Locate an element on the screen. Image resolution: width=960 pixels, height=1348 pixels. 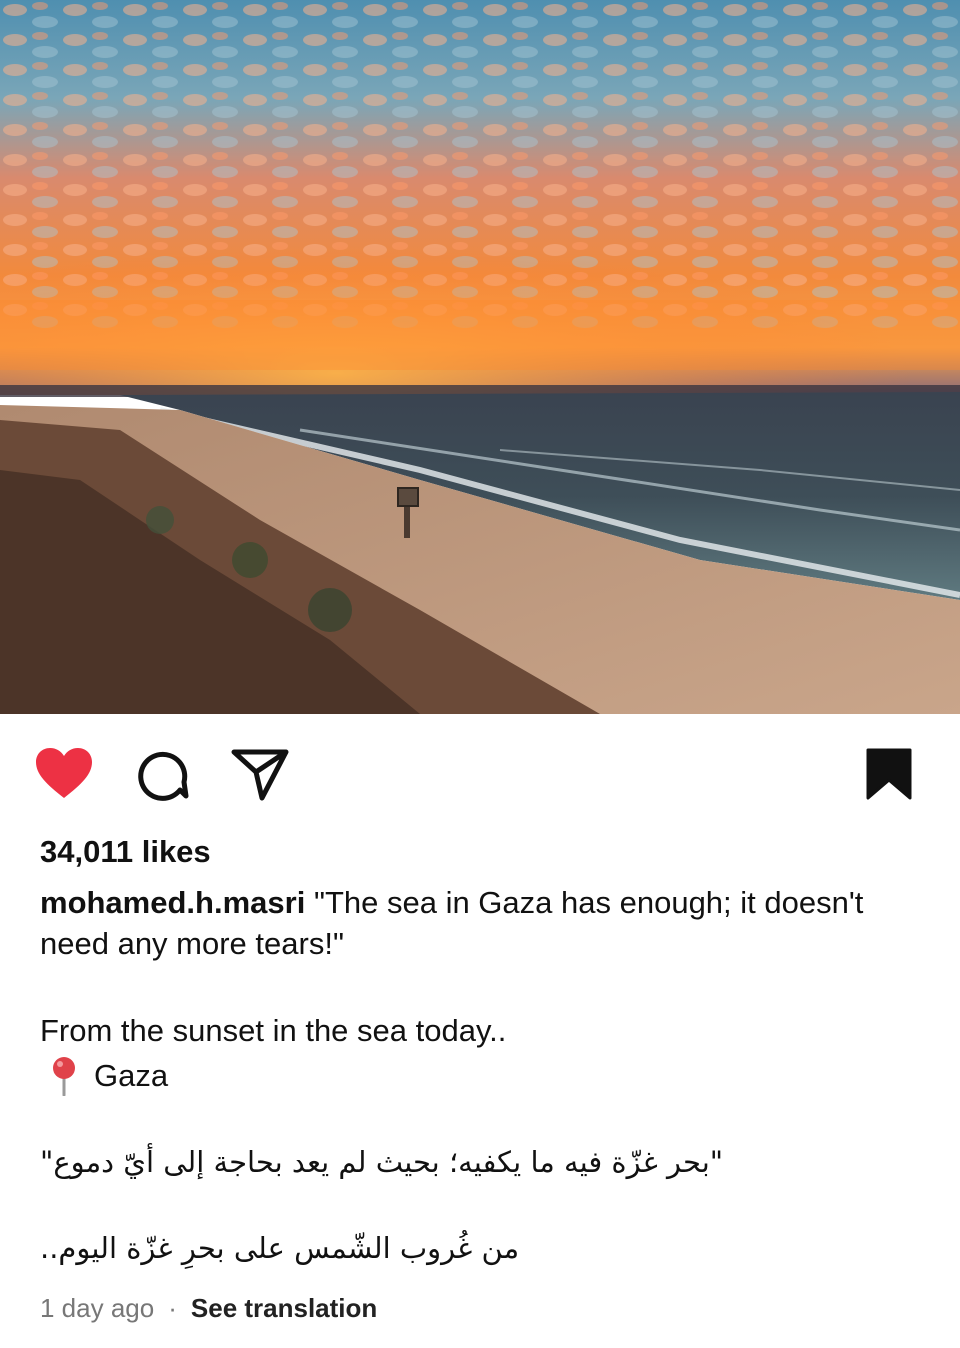
save-button is located at coordinates (889, 774).